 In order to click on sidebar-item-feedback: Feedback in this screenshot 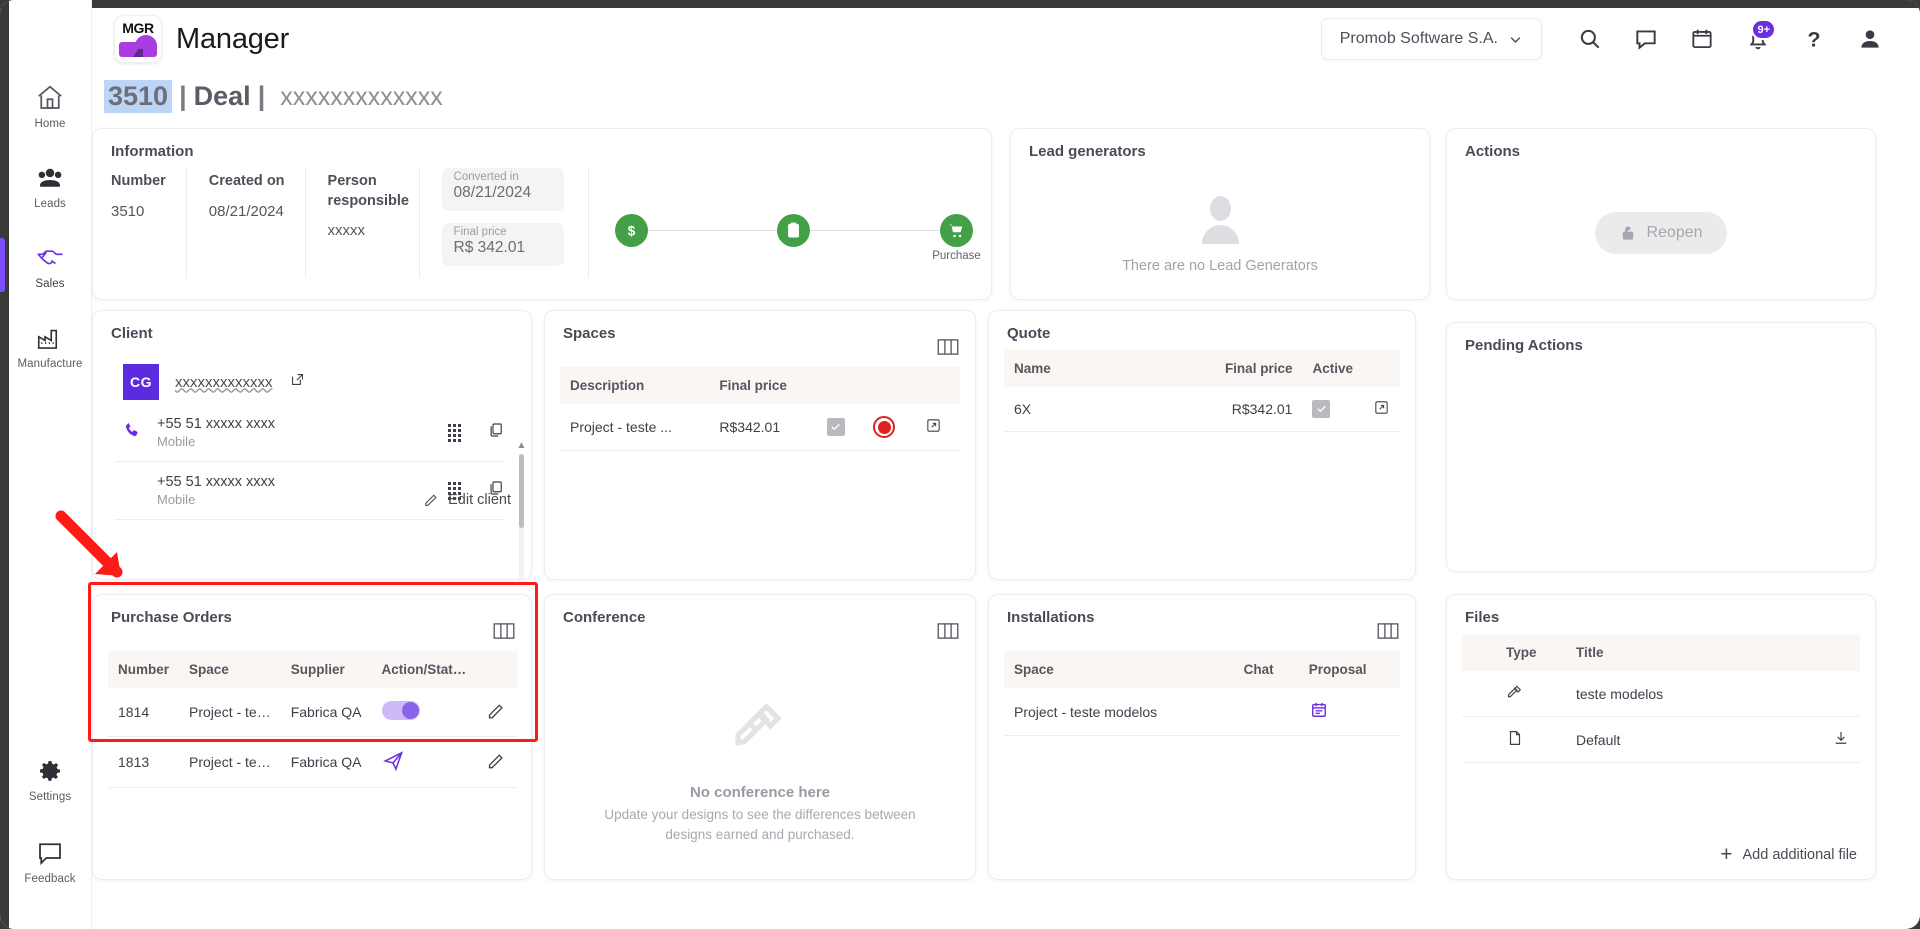, I will do `click(50, 861)`.